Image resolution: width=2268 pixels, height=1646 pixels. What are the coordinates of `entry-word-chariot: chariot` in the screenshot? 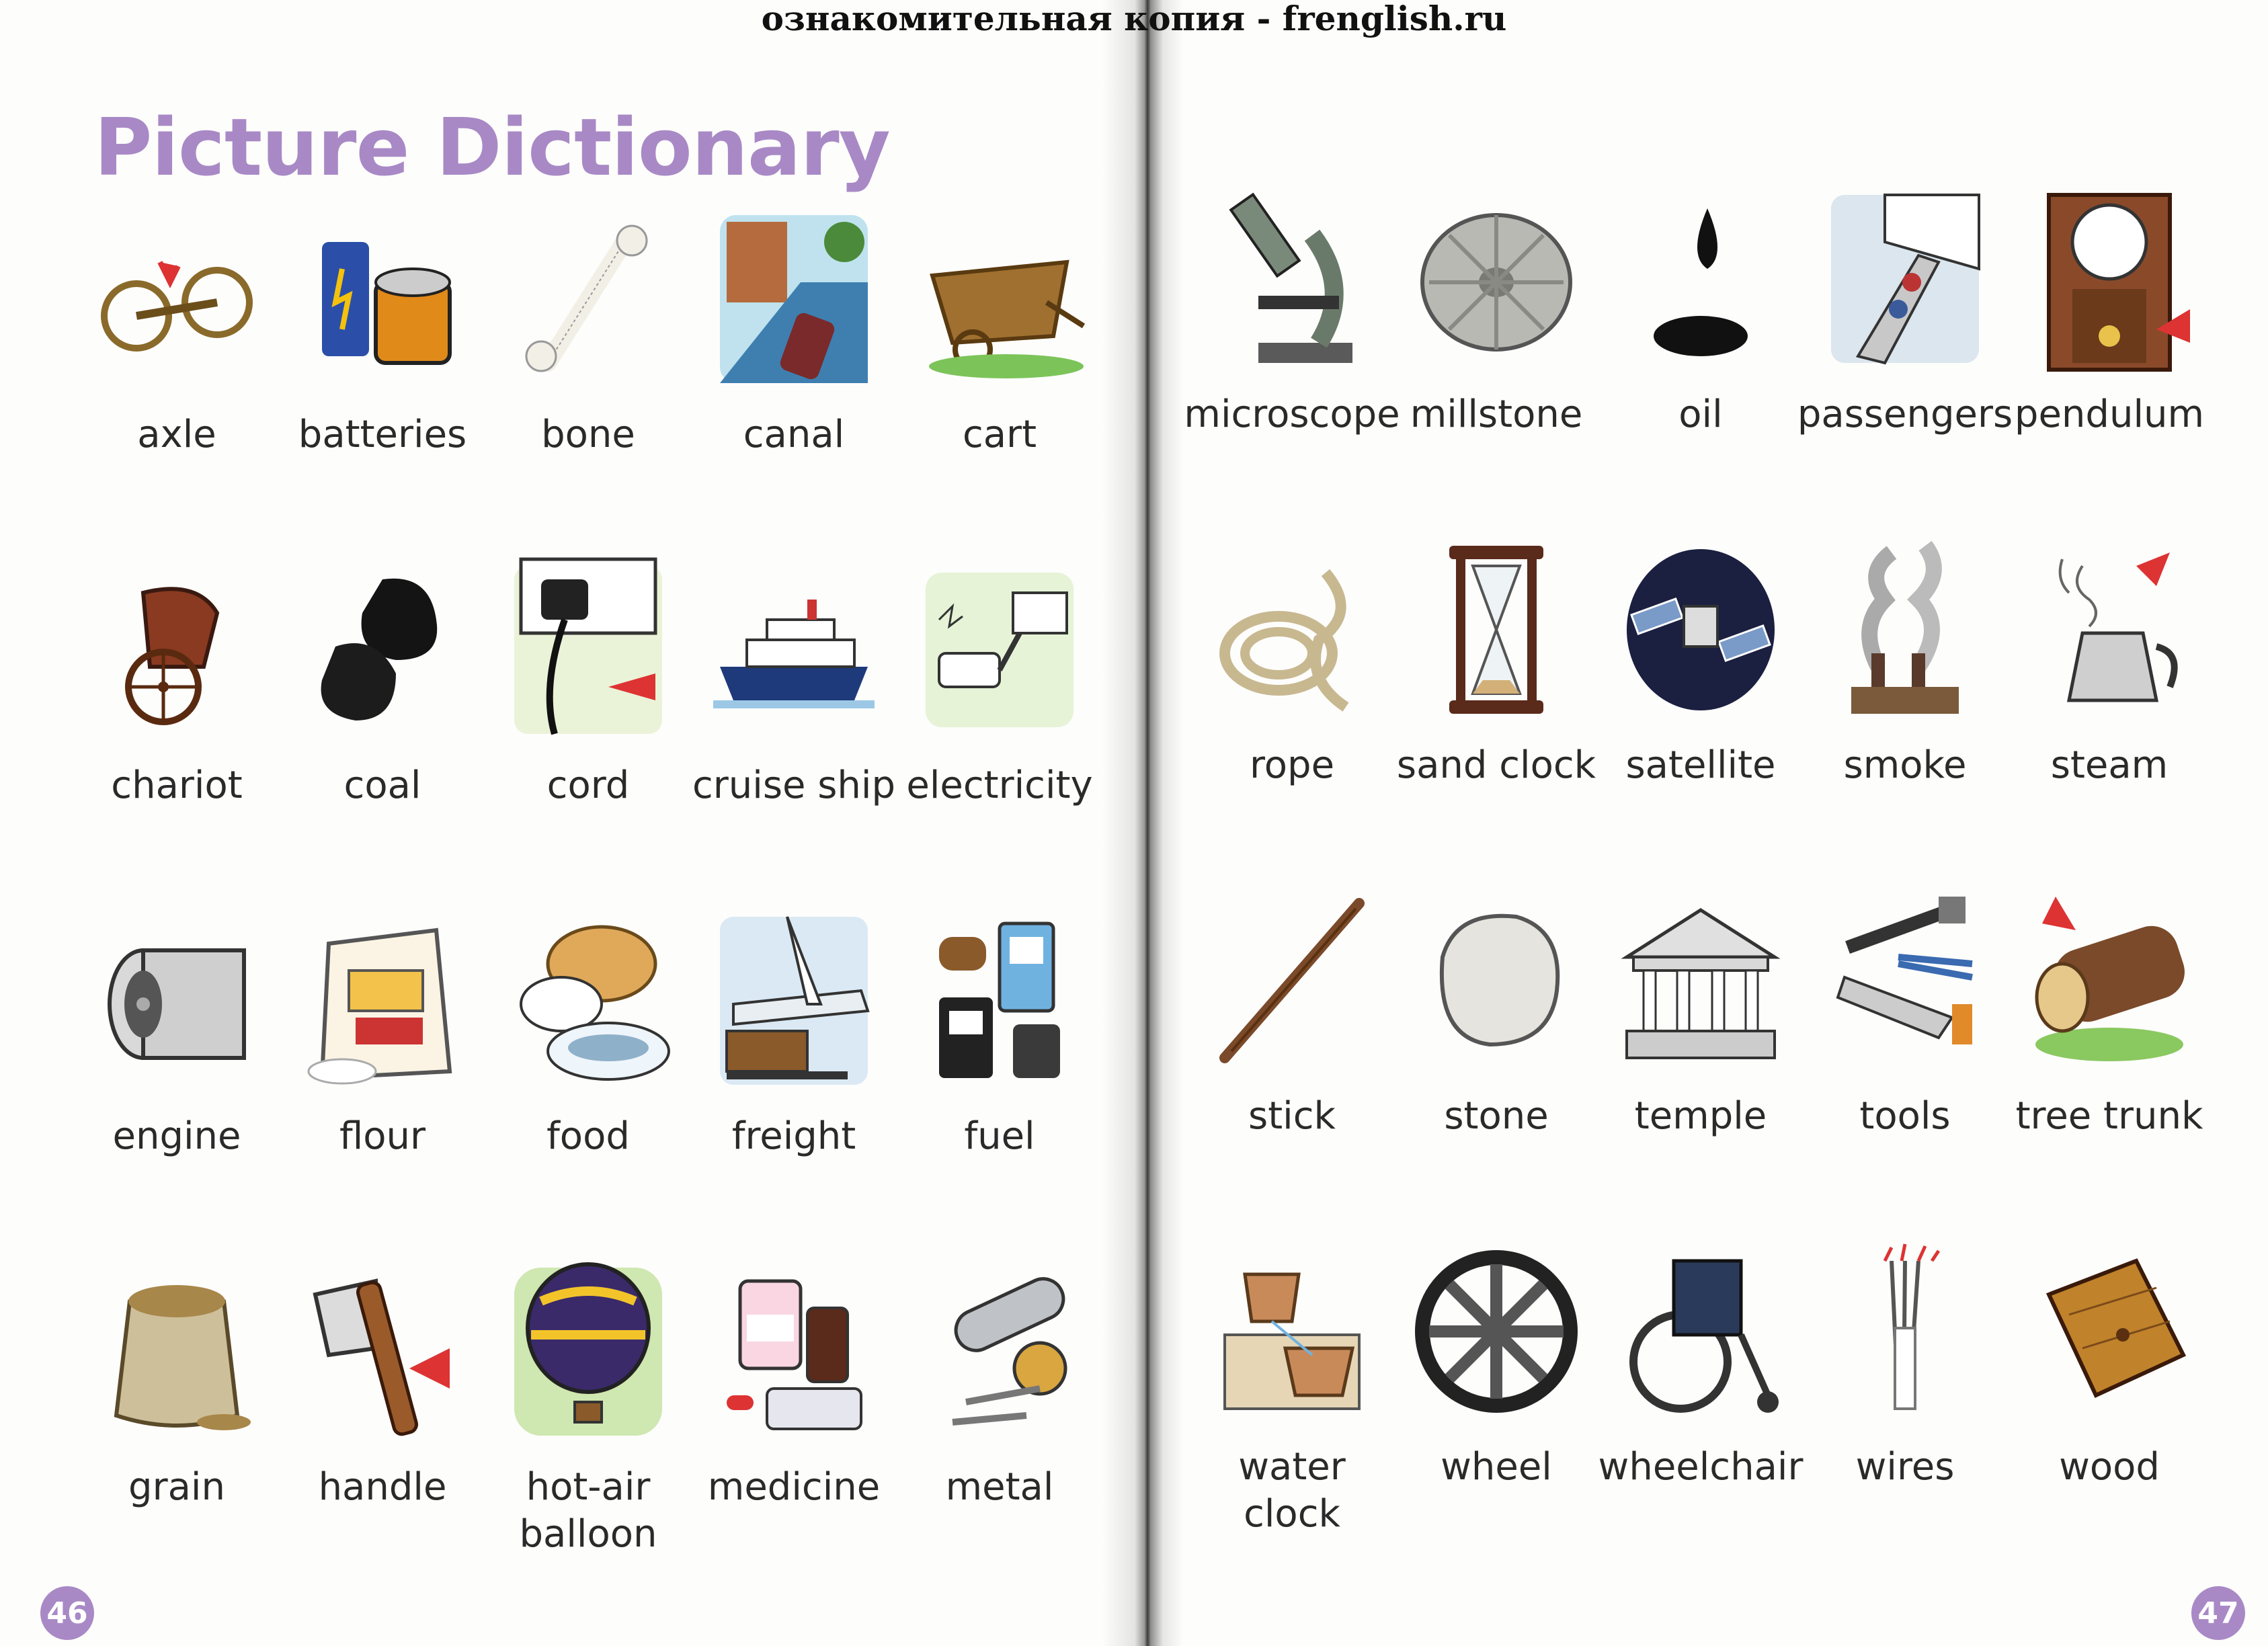 It's located at (177, 785).